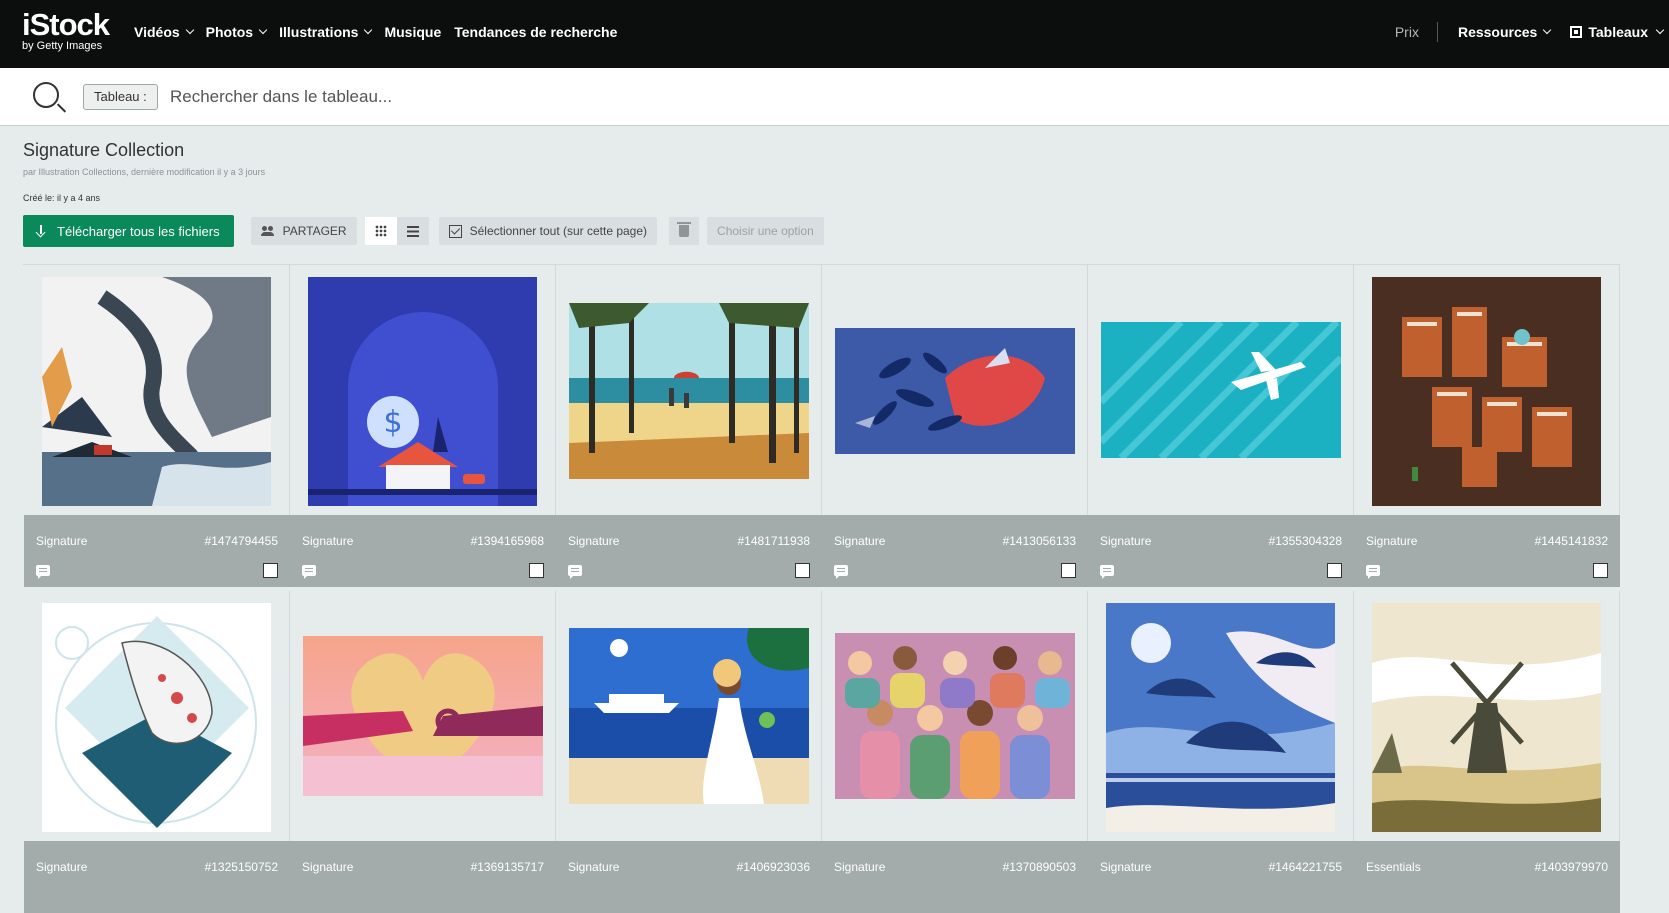 This screenshot has height=913, width=1669. I want to click on scope-chip: Tableau :, so click(120, 97).